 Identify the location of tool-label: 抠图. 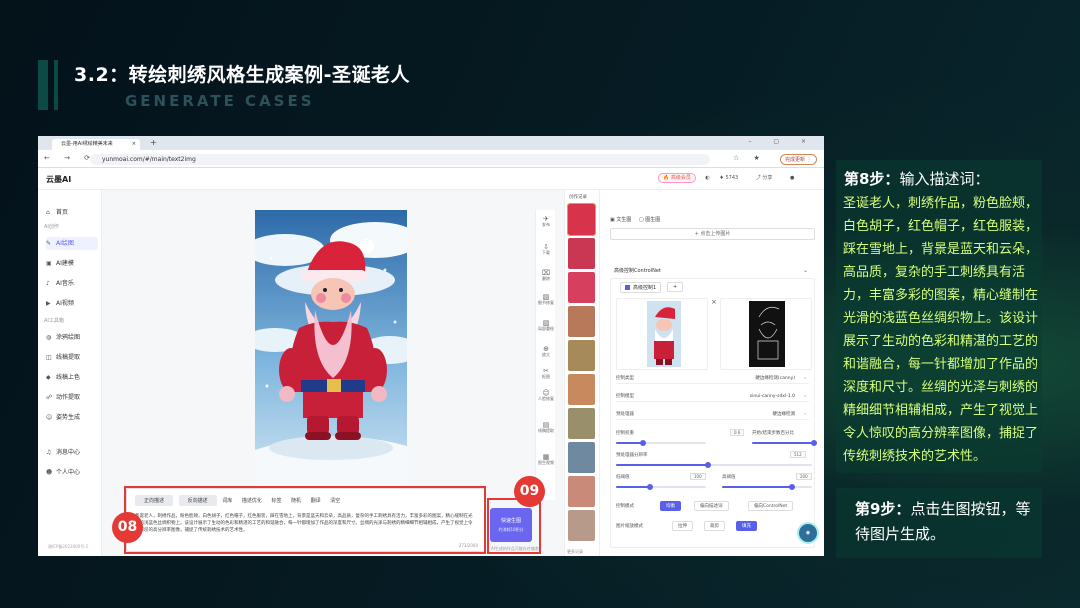
(546, 376).